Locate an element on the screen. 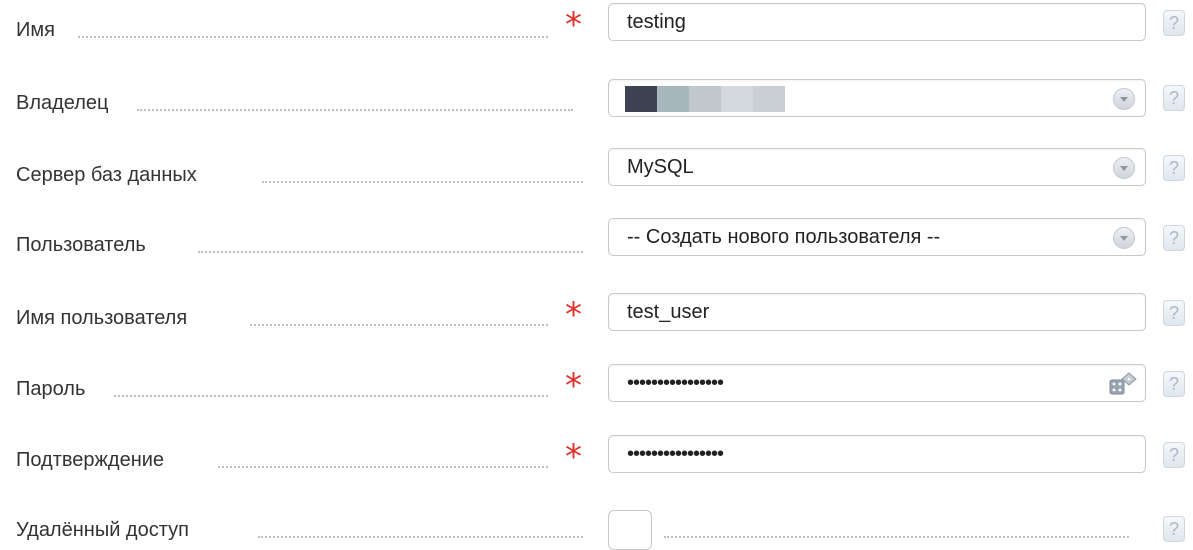 This screenshot has height=550, width=1193. user-select: -- Создать нового пользователя -- is located at coordinates (877, 237).